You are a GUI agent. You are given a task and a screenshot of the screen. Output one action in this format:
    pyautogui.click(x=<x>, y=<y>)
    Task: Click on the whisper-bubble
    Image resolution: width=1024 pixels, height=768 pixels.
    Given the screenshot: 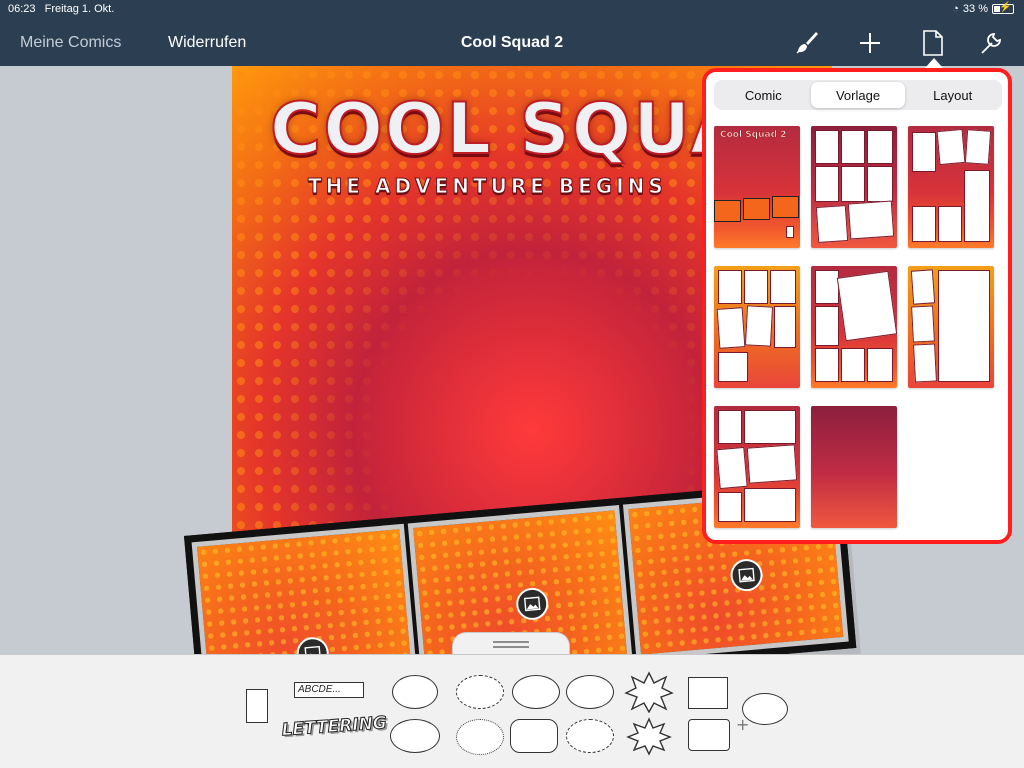 What is the action you would take?
    pyautogui.click(x=480, y=692)
    